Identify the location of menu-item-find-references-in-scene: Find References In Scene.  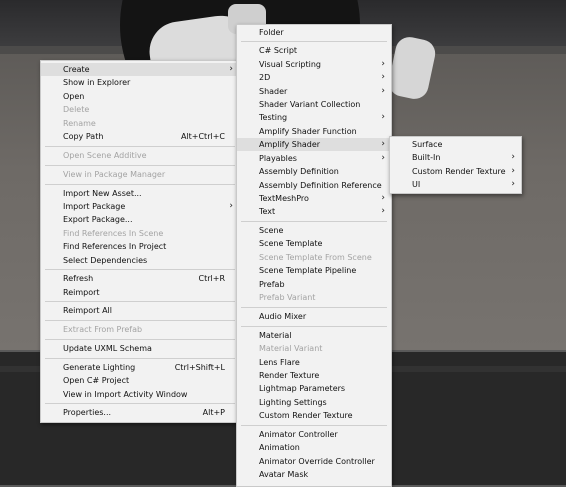
(140, 233).